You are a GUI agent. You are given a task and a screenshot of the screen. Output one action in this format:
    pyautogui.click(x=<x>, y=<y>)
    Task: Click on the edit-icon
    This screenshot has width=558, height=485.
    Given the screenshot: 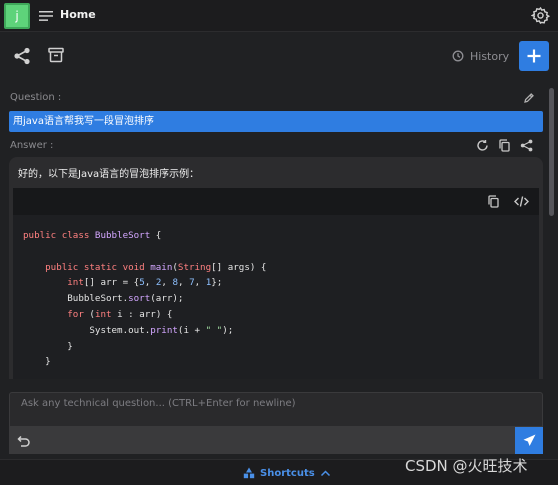 What is the action you would take?
    pyautogui.click(x=529, y=98)
    